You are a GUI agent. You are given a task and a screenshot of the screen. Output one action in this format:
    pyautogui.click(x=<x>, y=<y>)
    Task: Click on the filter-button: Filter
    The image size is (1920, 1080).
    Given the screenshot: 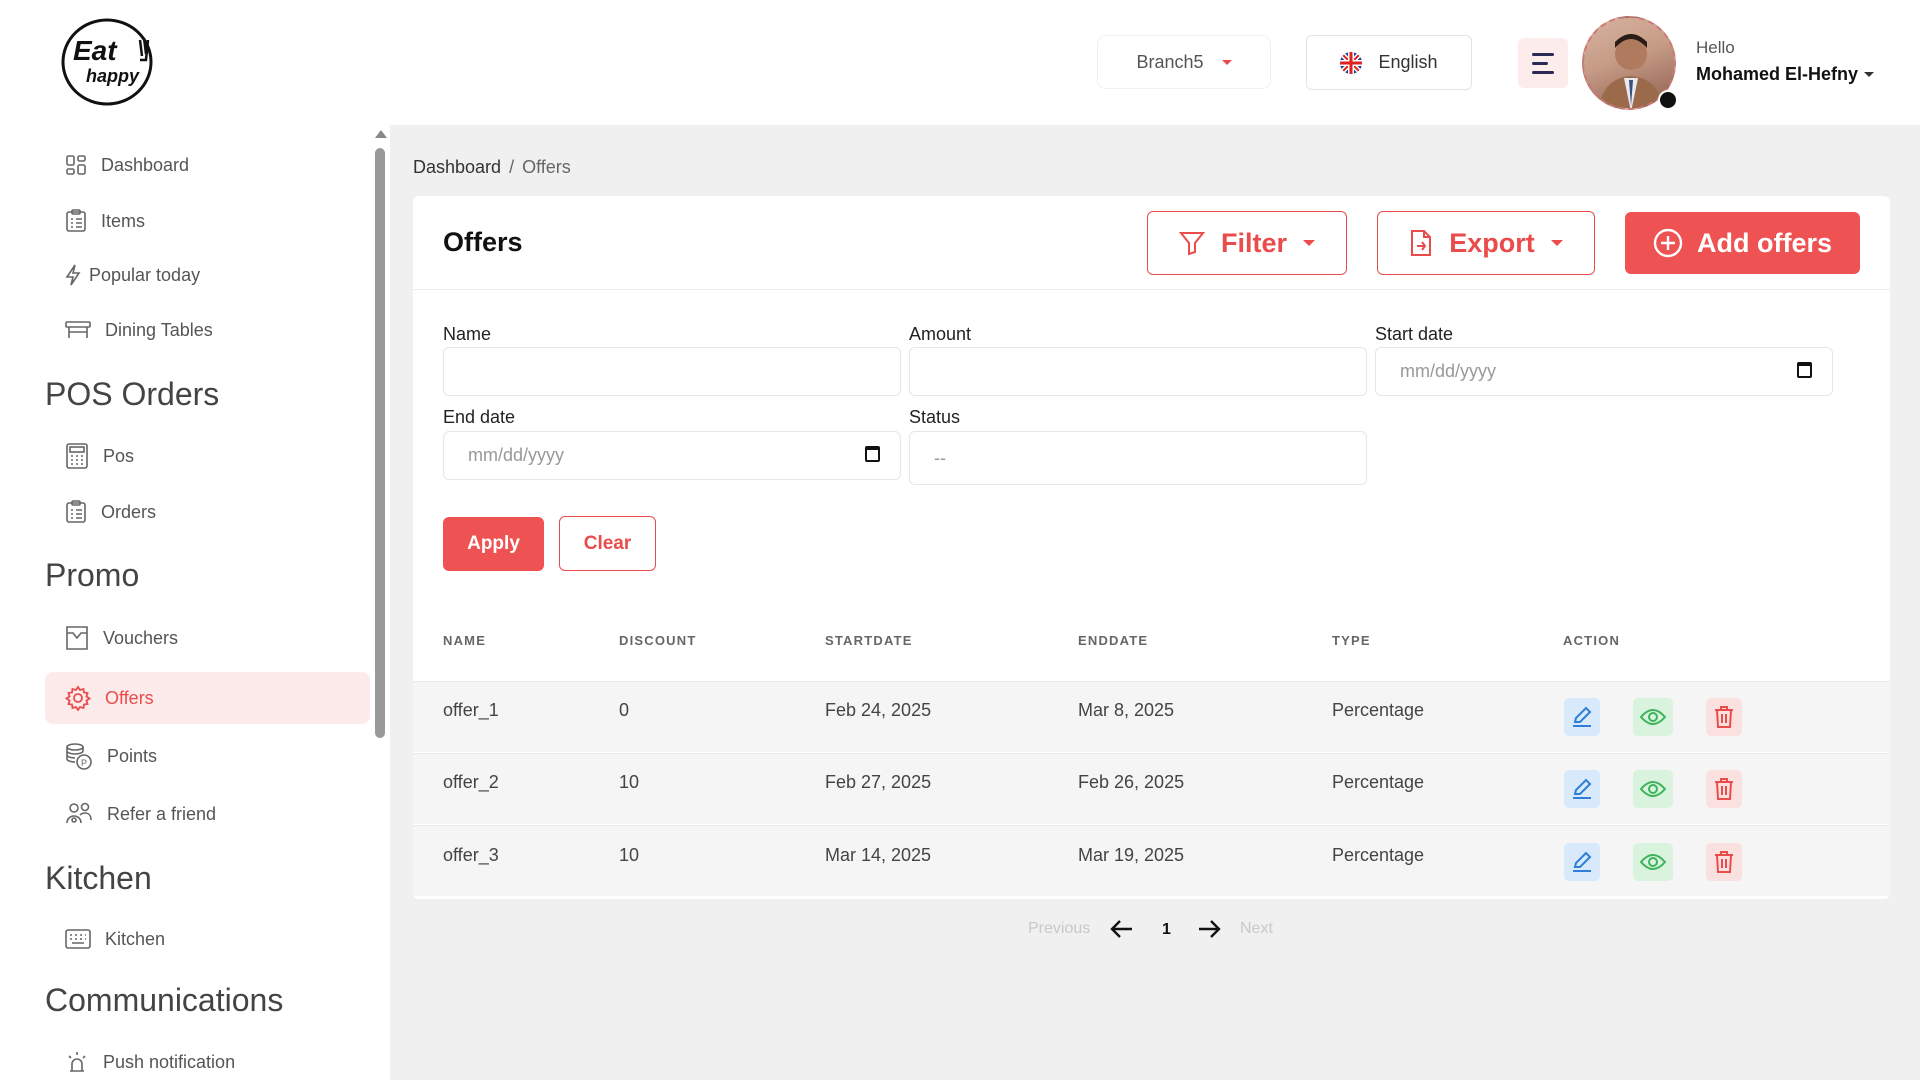 What is the action you would take?
    pyautogui.click(x=1247, y=243)
    